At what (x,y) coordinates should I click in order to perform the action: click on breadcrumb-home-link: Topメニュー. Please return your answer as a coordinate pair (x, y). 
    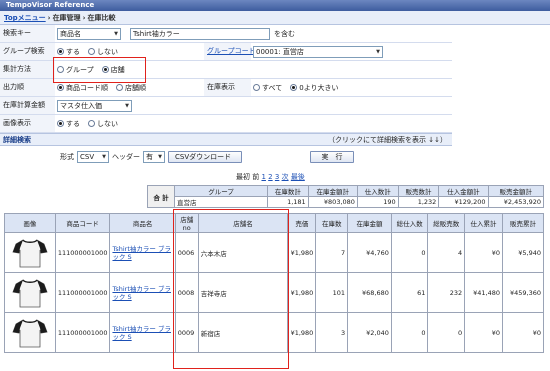
    Looking at the image, I should click on (25, 18).